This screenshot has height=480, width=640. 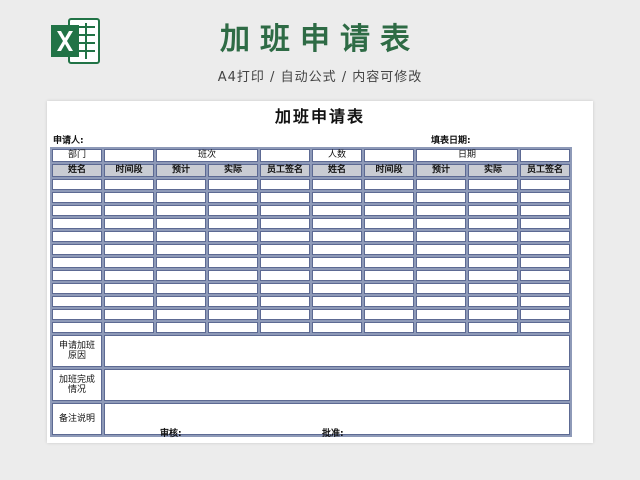 What do you see at coordinates (129, 155) in the screenshot?
I see `dept-value-cell` at bounding box center [129, 155].